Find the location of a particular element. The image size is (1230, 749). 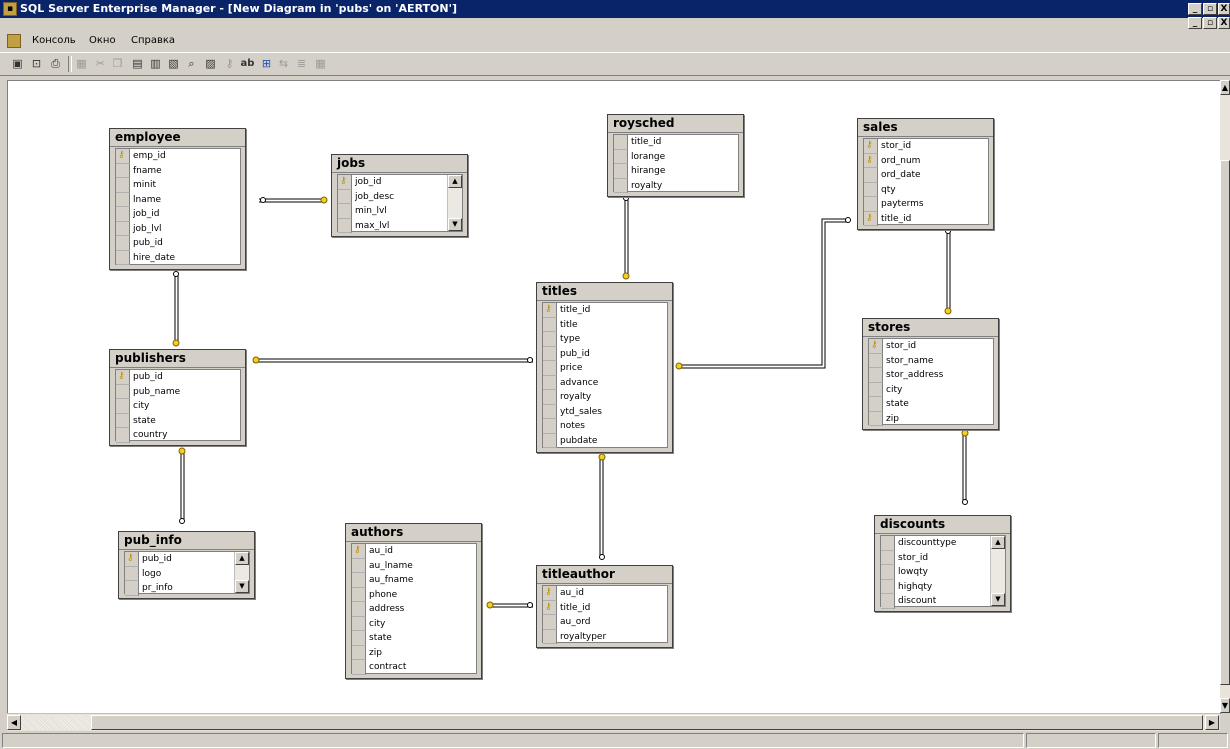

column-row: lowqty is located at coordinates (935, 572).